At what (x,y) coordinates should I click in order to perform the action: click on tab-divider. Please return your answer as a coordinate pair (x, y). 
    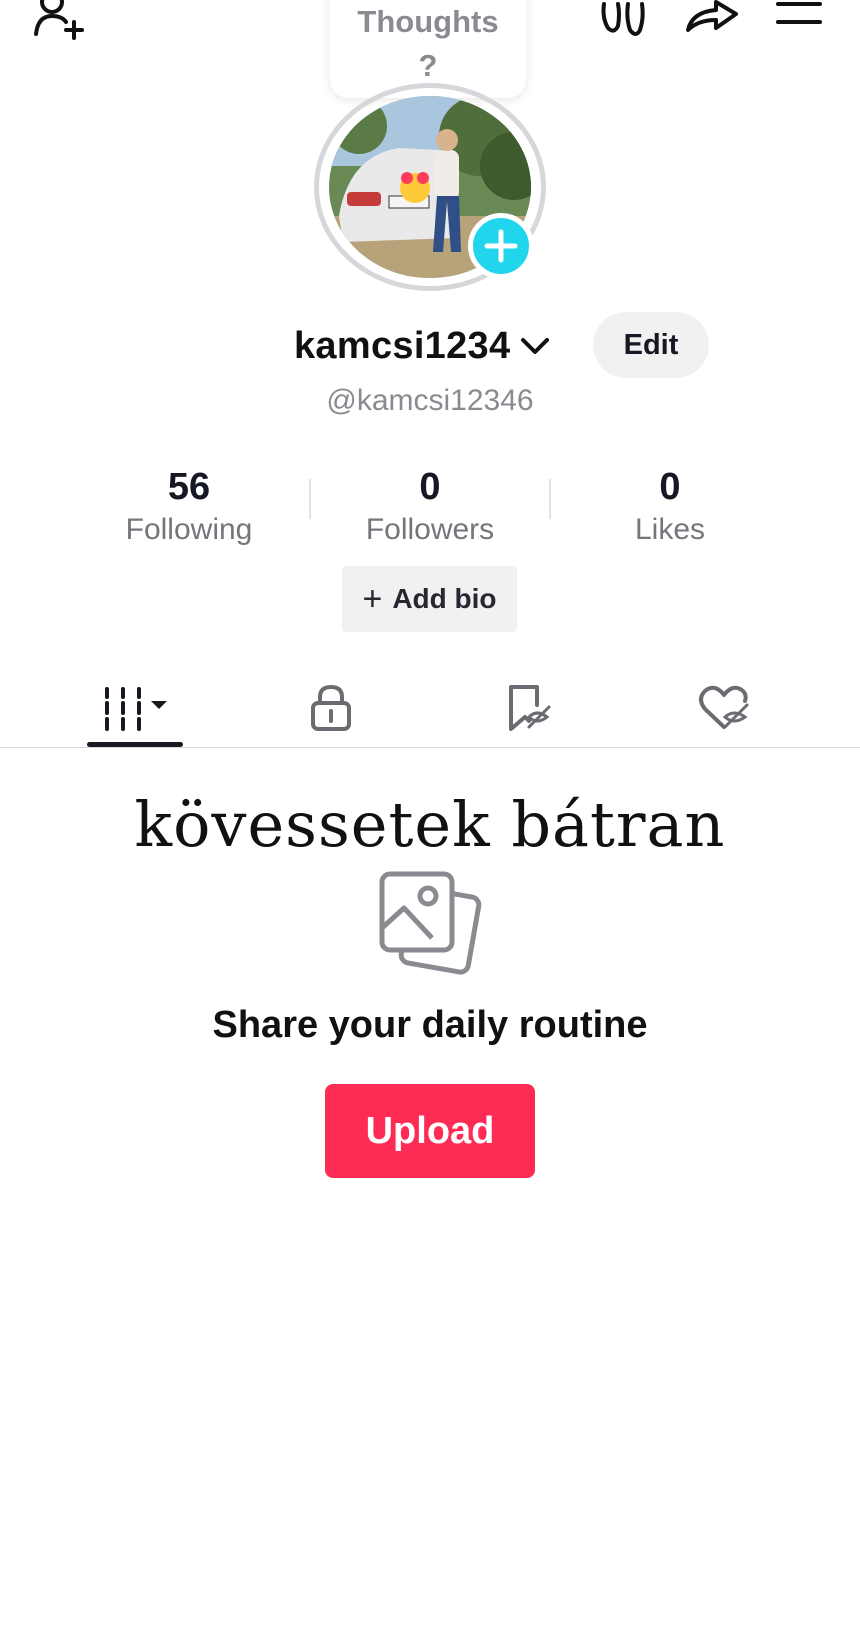
    Looking at the image, I should click on (430, 747).